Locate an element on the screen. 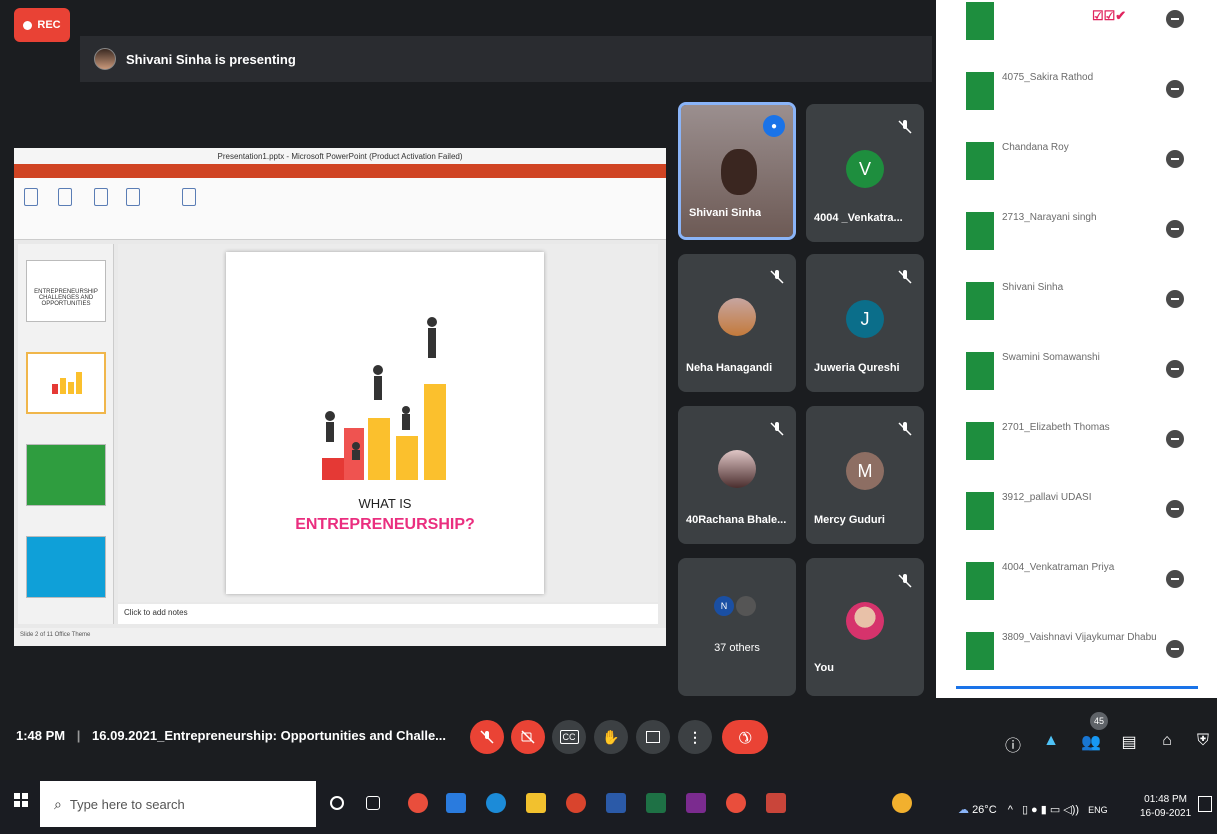 The width and height of the screenshot is (1217, 834). self-photo is located at coordinates (865, 621).